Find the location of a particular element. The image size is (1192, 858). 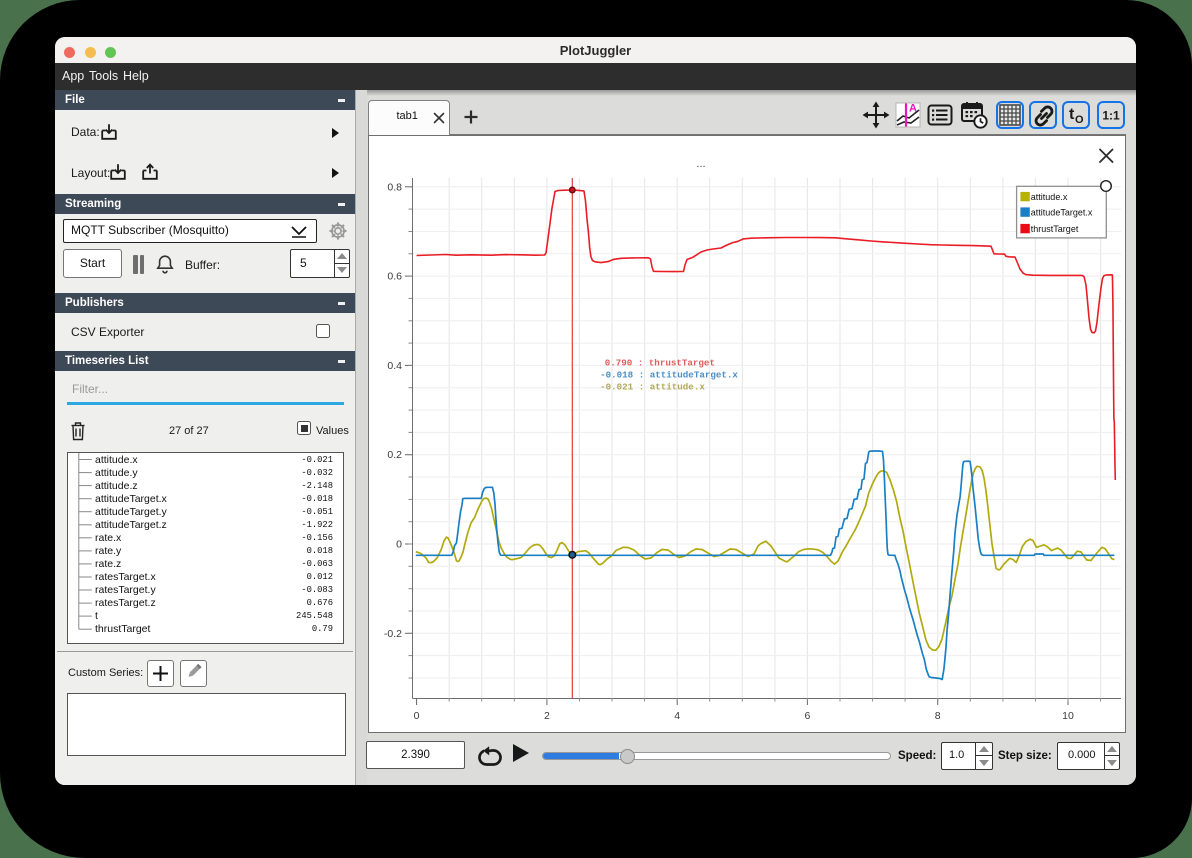

svg-text: 2 is located at coordinates (547, 716).